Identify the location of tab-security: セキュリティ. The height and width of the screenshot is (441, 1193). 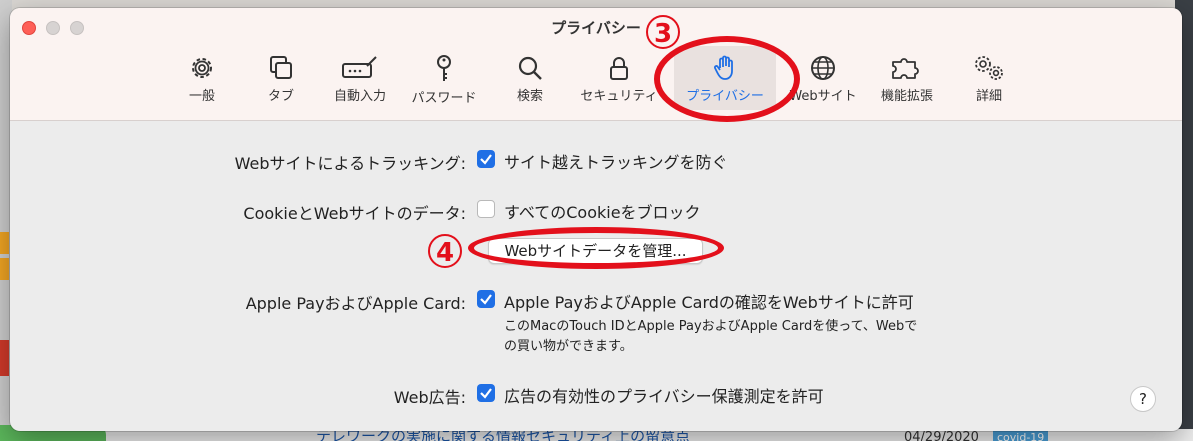
(619, 78).